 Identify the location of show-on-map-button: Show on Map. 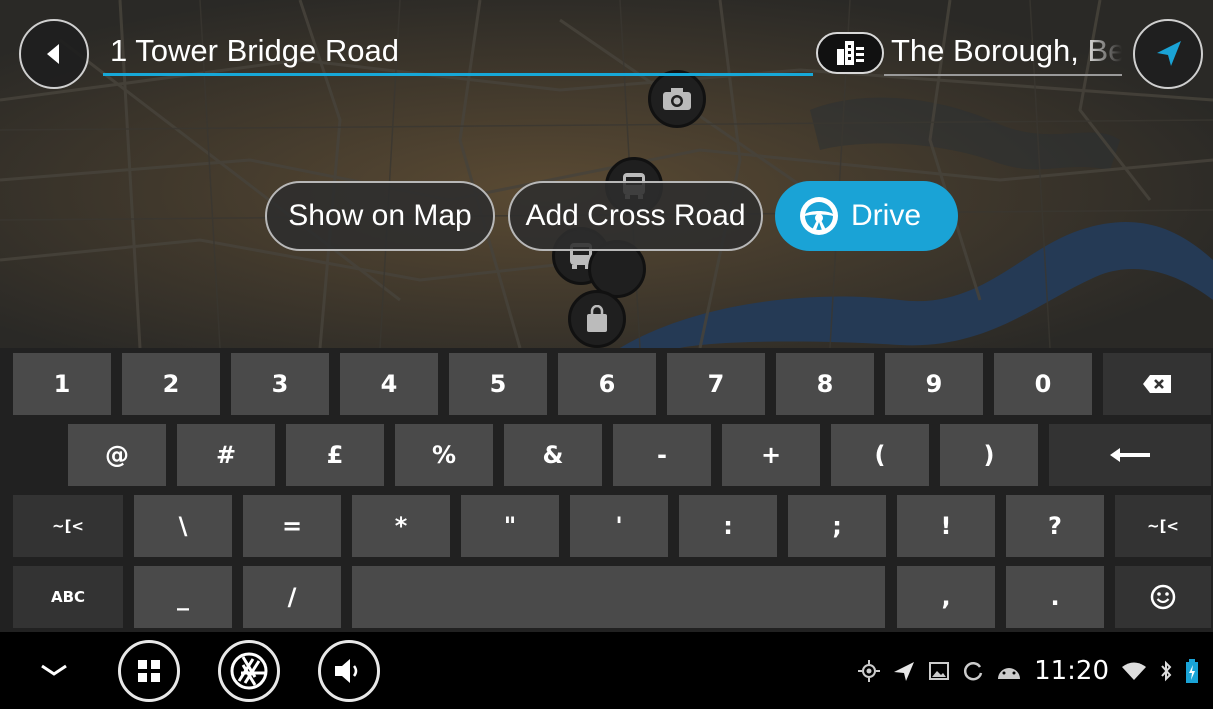
(380, 216).